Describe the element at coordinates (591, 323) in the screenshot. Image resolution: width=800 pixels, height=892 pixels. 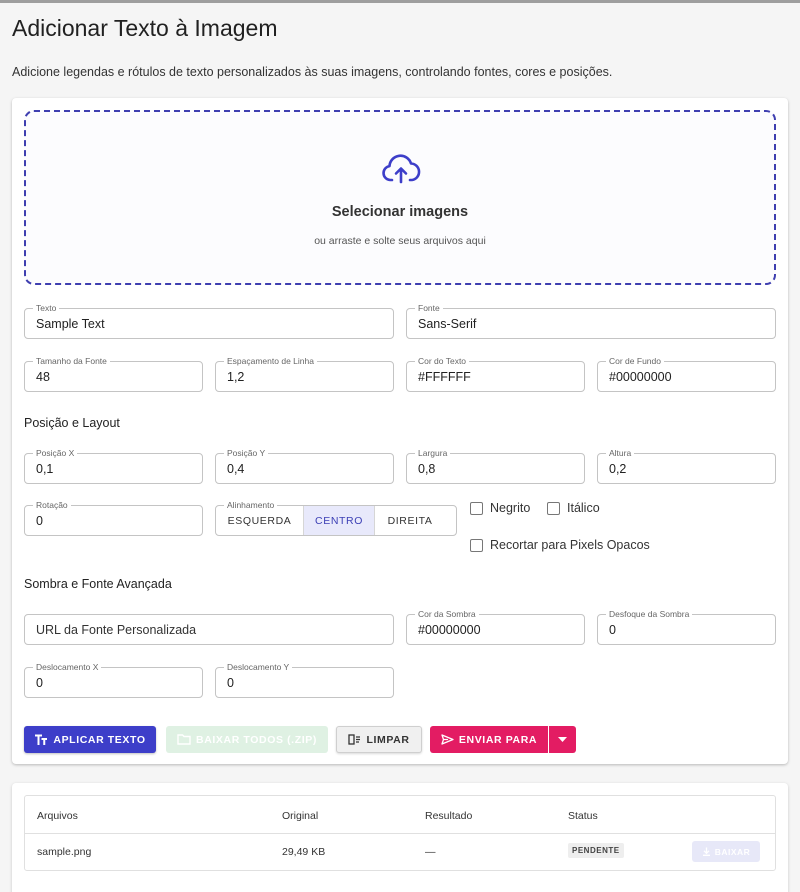
I see `font-input` at that location.